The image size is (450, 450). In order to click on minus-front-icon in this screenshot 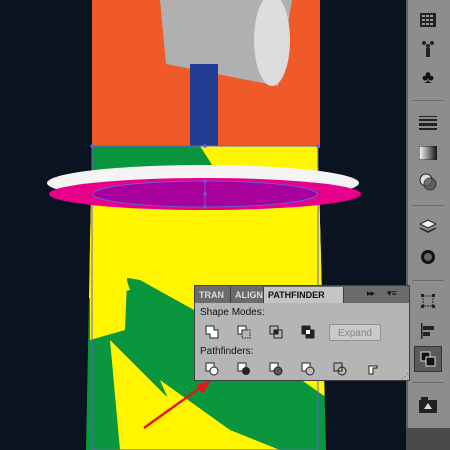, I will do `click(244, 332)`.